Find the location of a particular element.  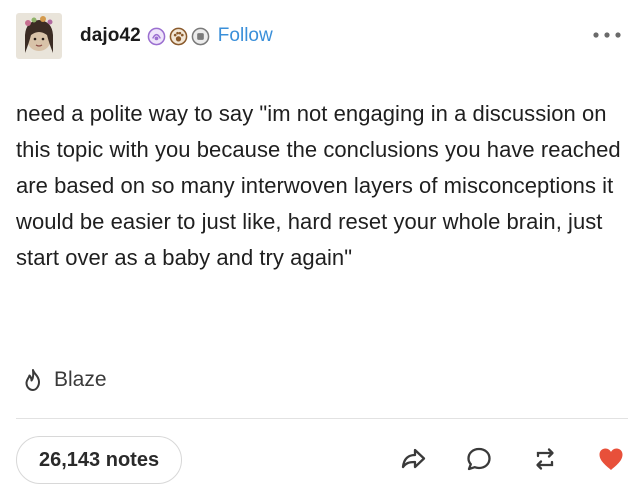

share-arrow-icon is located at coordinates (413, 459).